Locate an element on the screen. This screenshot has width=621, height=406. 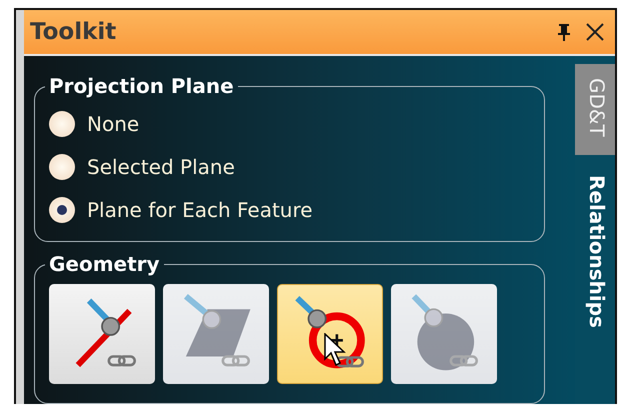
close-icon is located at coordinates (595, 32).